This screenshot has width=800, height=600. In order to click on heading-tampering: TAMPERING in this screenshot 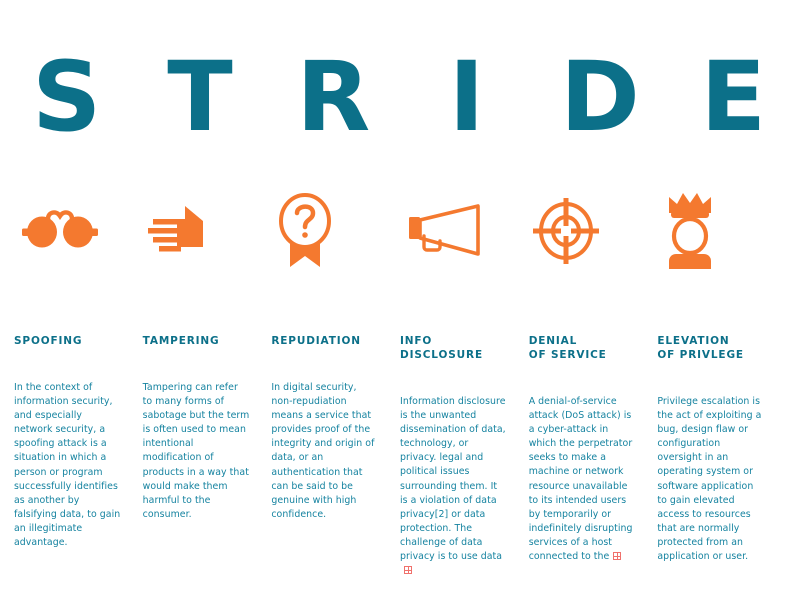, I will do `click(181, 341)`.